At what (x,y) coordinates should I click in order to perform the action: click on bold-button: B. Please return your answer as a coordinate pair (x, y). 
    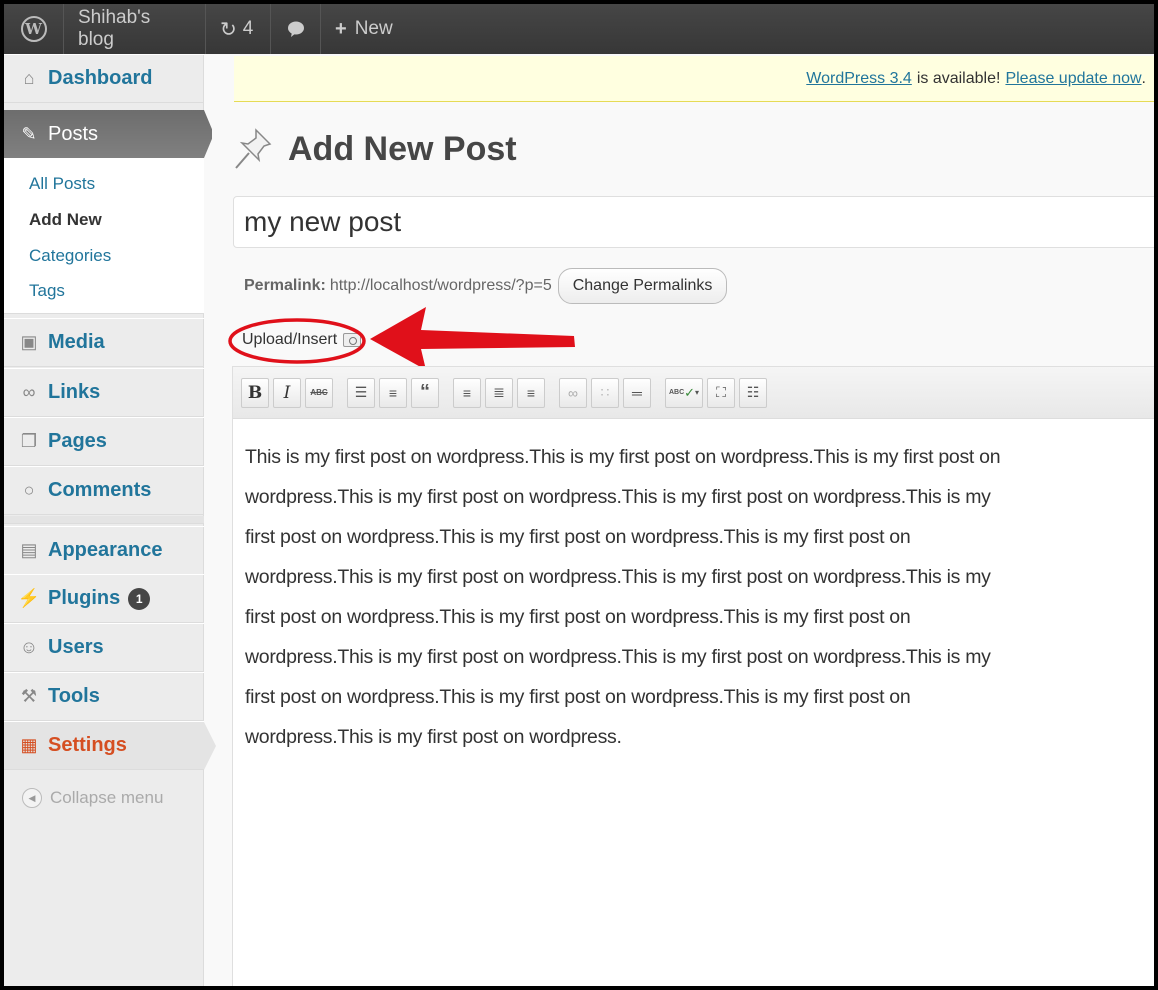
    Looking at the image, I should click on (255, 392).